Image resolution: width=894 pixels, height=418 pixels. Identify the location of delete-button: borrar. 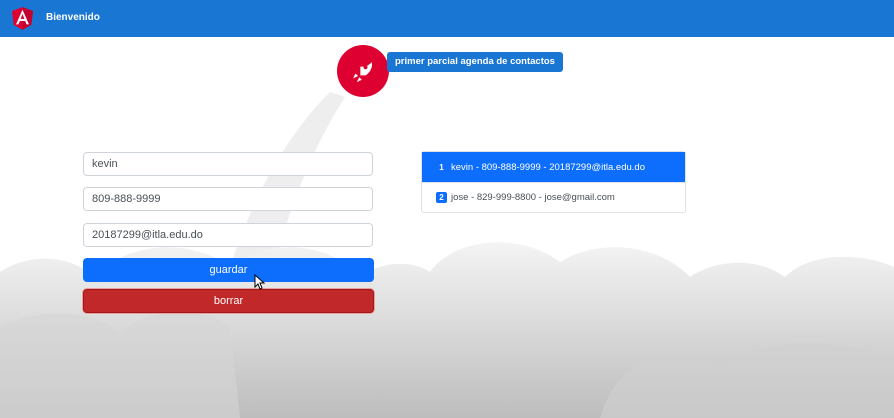
(228, 301).